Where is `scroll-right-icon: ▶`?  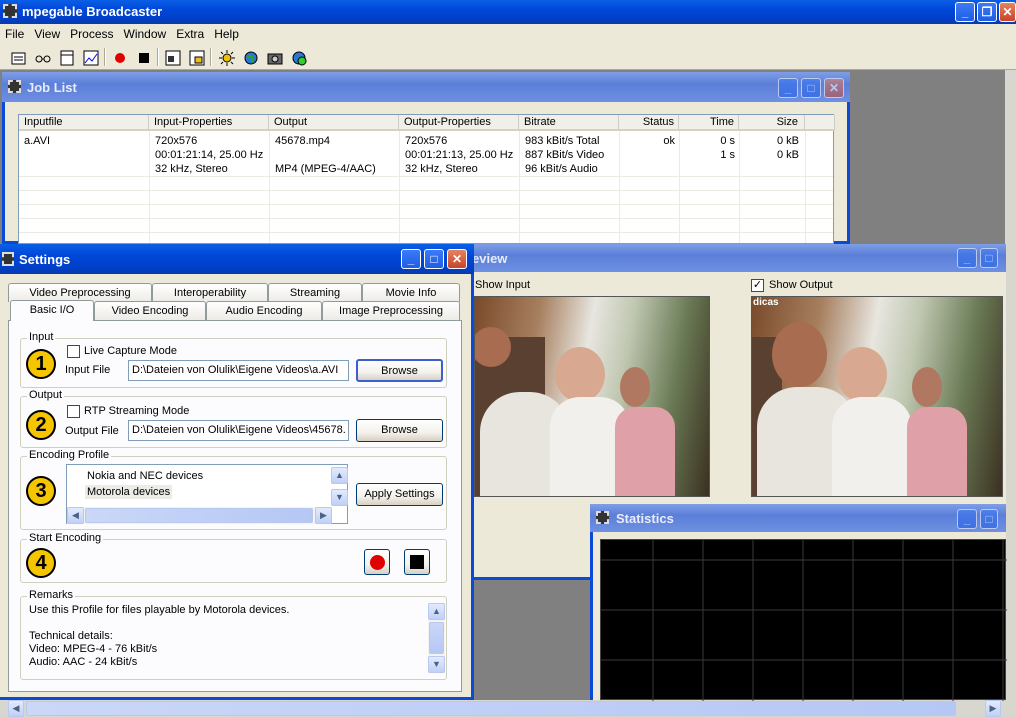
scroll-right-icon: ▶ is located at coordinates (993, 708).